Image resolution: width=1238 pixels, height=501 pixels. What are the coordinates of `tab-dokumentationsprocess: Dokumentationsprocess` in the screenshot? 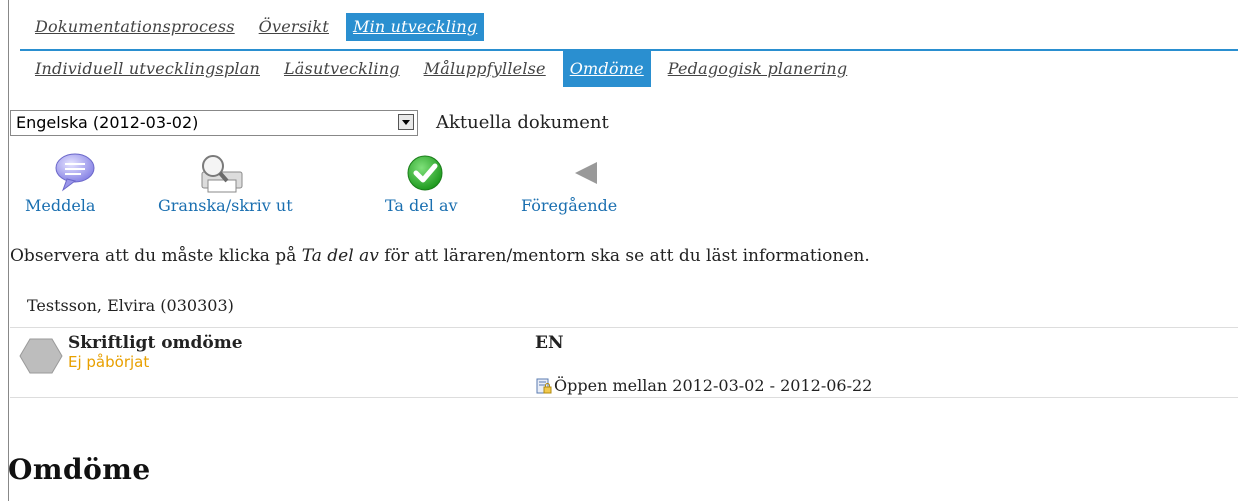 It's located at (135, 27).